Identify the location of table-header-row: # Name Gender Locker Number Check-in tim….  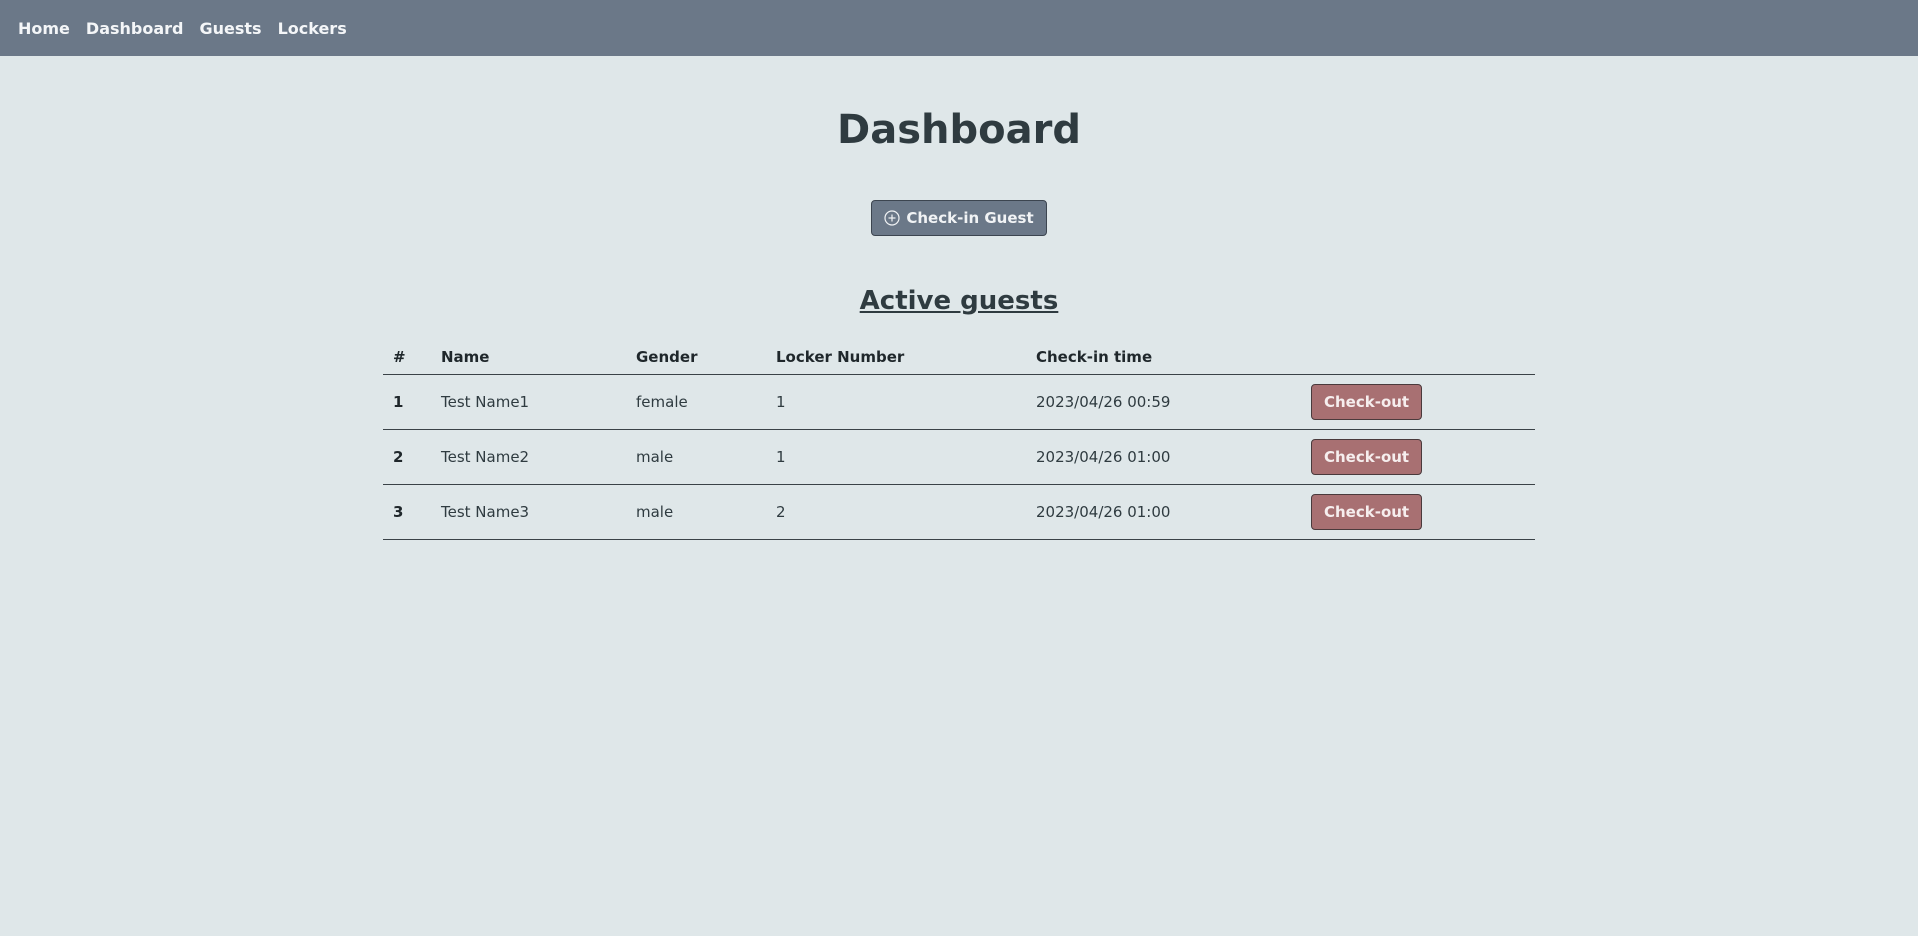
(959, 357).